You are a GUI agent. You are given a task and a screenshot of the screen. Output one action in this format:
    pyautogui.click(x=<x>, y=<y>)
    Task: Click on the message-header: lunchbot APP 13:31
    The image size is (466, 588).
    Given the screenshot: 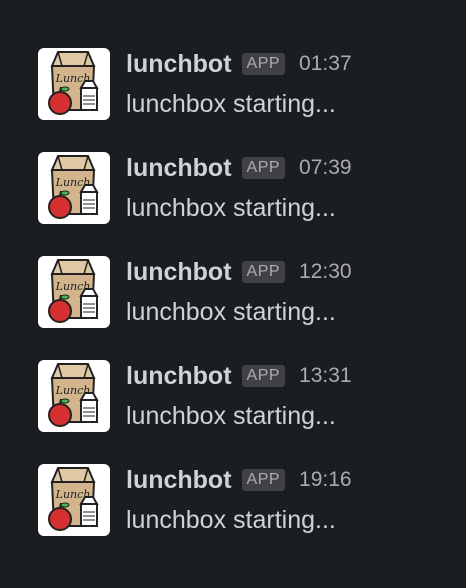 What is the action you would take?
    pyautogui.click(x=239, y=376)
    